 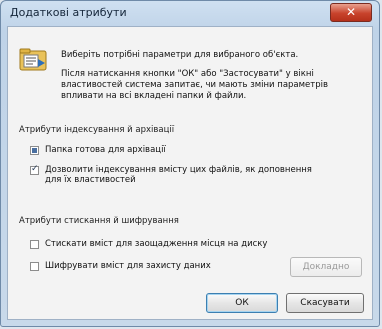 I want to click on compress-checkbox, so click(x=34, y=244).